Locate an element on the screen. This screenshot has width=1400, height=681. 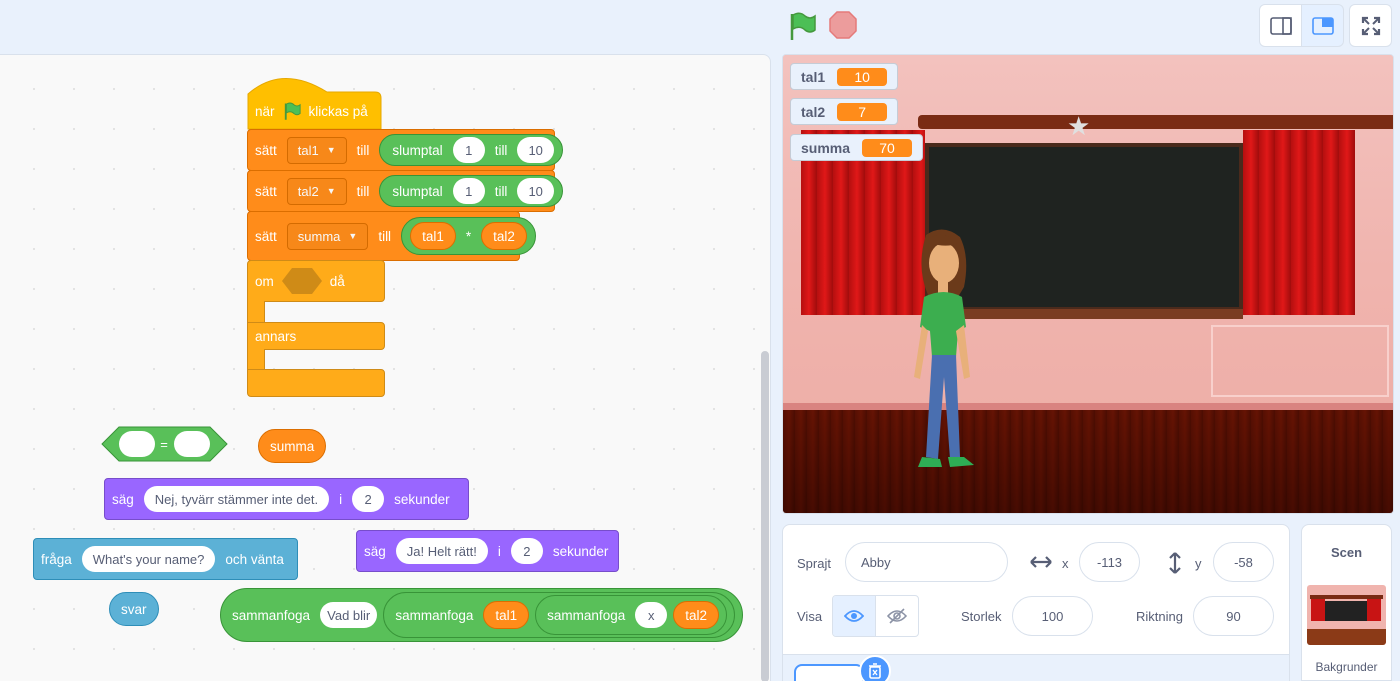
if-label: om is located at coordinates (264, 281).